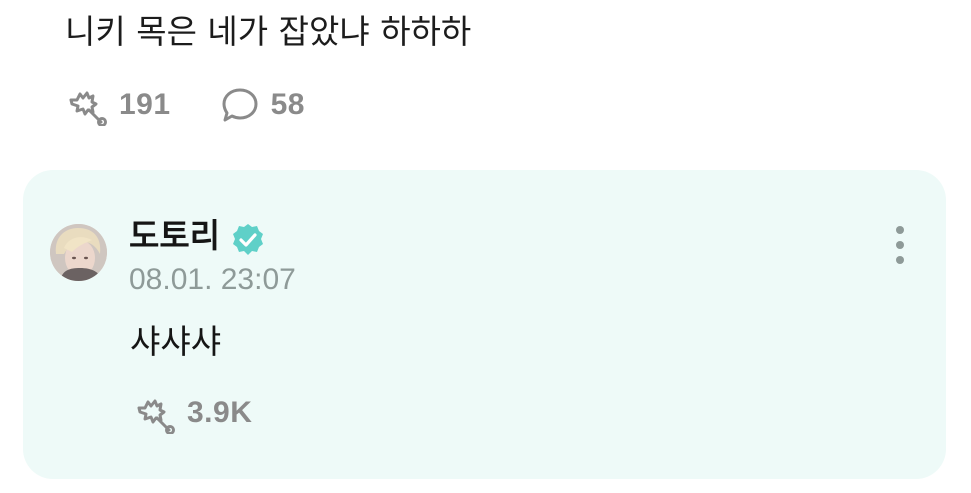  I want to click on avatar-image, so click(78, 252).